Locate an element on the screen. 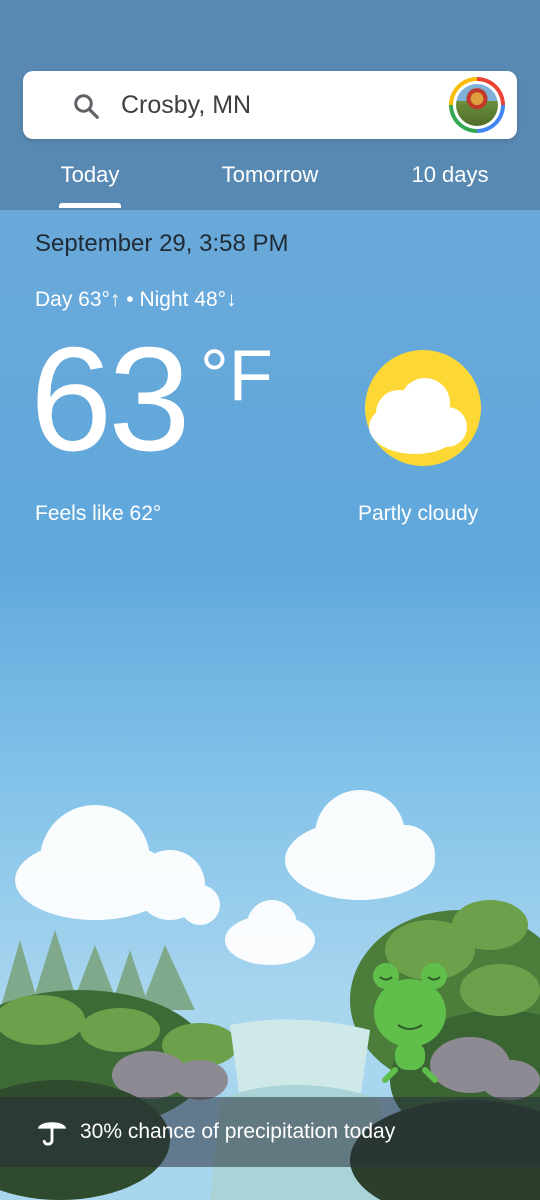 This screenshot has height=1200, width=540. search-bar: Crosby, MN is located at coordinates (270, 105).